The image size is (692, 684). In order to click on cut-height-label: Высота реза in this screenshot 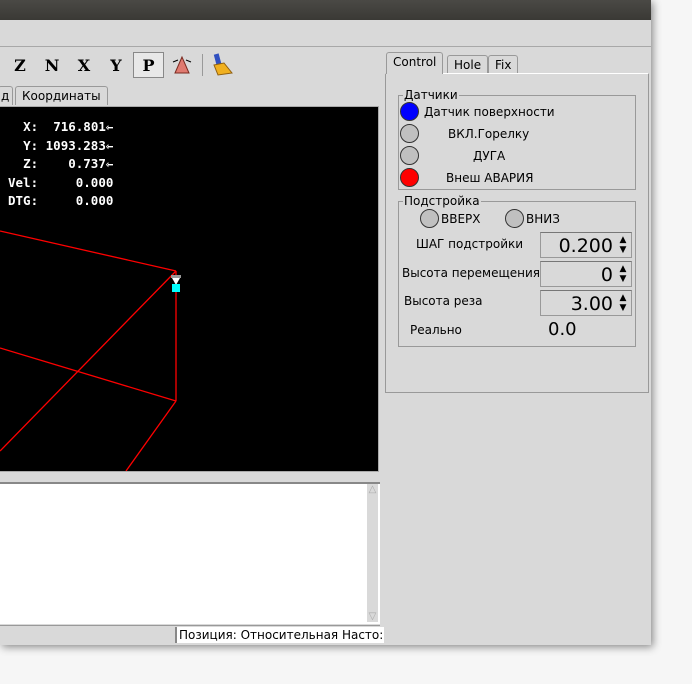, I will do `click(443, 301)`.